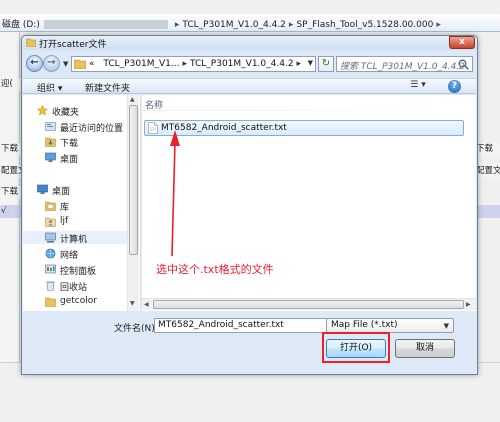  I want to click on breadcrumb-item: TCL_P301M_V1.0_4.4.2, so click(242, 64).